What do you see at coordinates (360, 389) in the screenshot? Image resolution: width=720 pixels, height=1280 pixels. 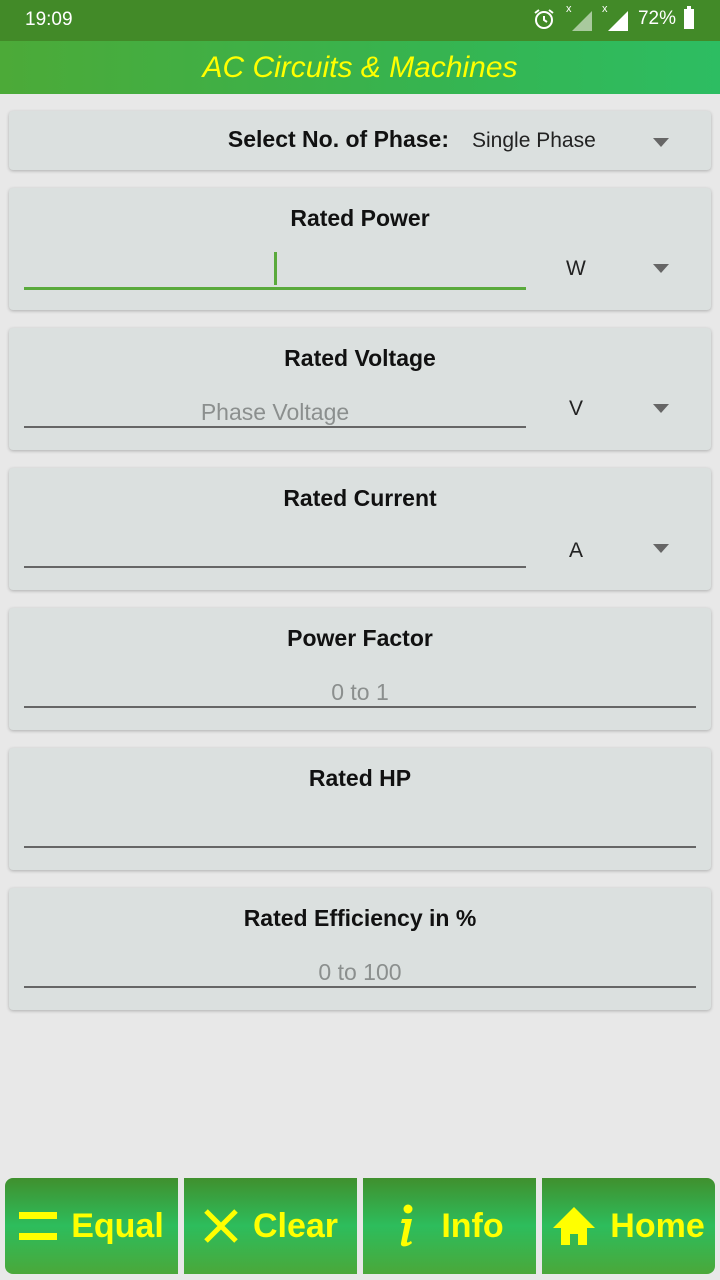 I see `rated-voltage-card: Rated Voltage V` at bounding box center [360, 389].